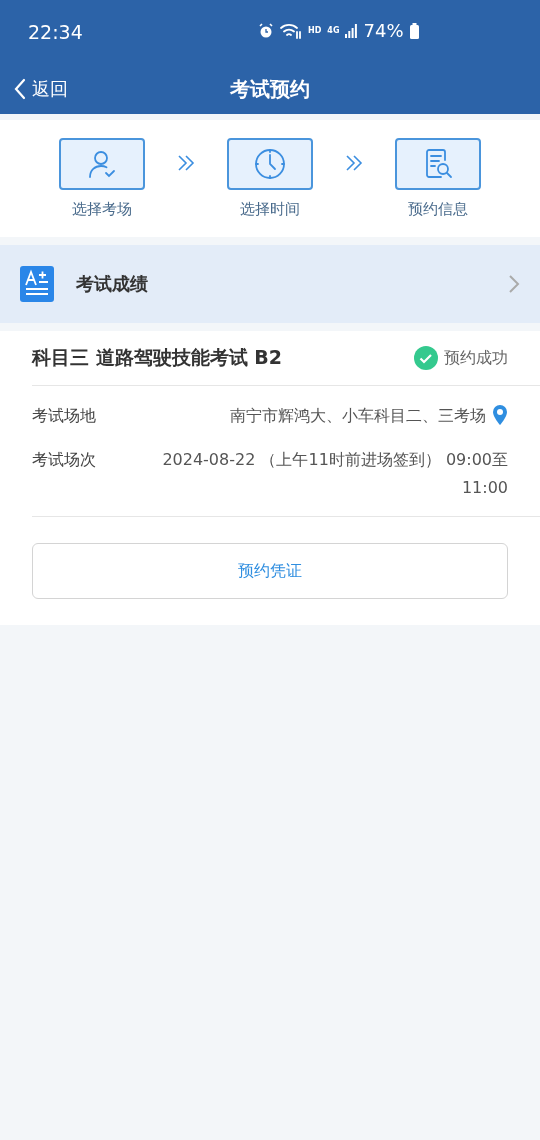 This screenshot has width=540, height=1140. I want to click on status-text: 预约成功, so click(476, 358).